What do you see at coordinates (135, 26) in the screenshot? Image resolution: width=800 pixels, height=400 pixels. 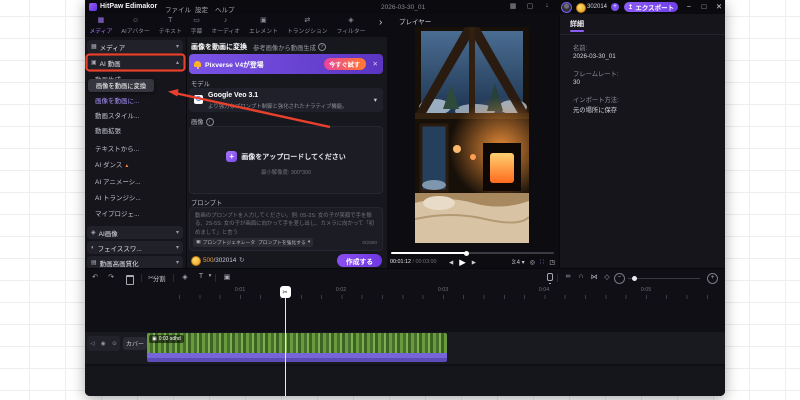 I see `tab-ai-avatar: ☺ AIアバター` at bounding box center [135, 26].